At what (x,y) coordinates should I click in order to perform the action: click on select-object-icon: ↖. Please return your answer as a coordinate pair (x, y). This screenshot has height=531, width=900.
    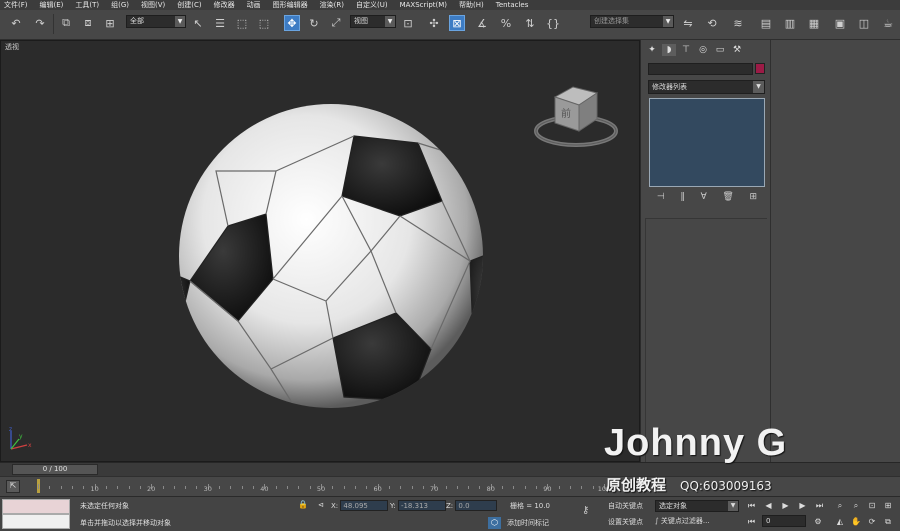
    Looking at the image, I should click on (198, 23).